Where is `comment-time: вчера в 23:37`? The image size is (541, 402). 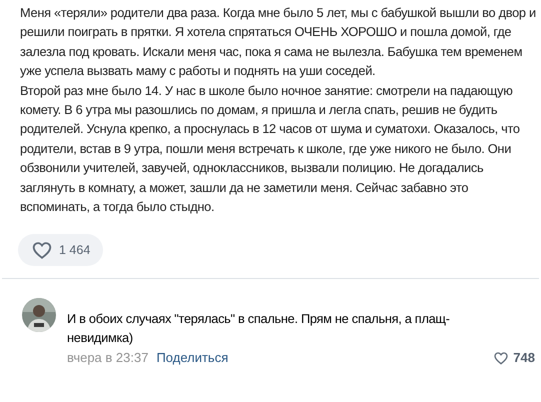
comment-time: вчера в 23:37 is located at coordinates (107, 358).